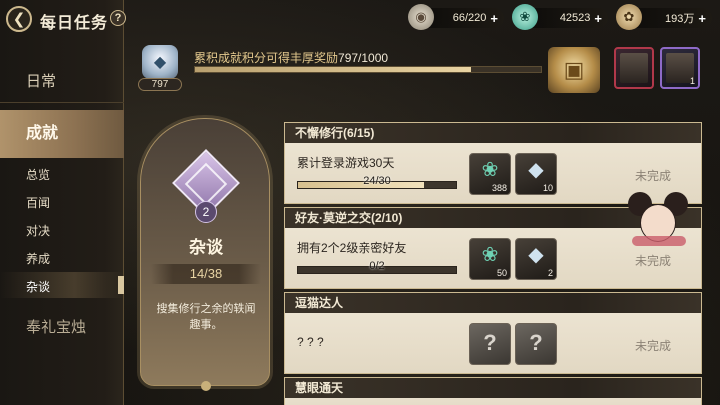 The image size is (720, 405). What do you see at coordinates (266, 58) in the screenshot?
I see `achievement-points-label: 累积成就积分可得丰厚奖励` at bounding box center [266, 58].